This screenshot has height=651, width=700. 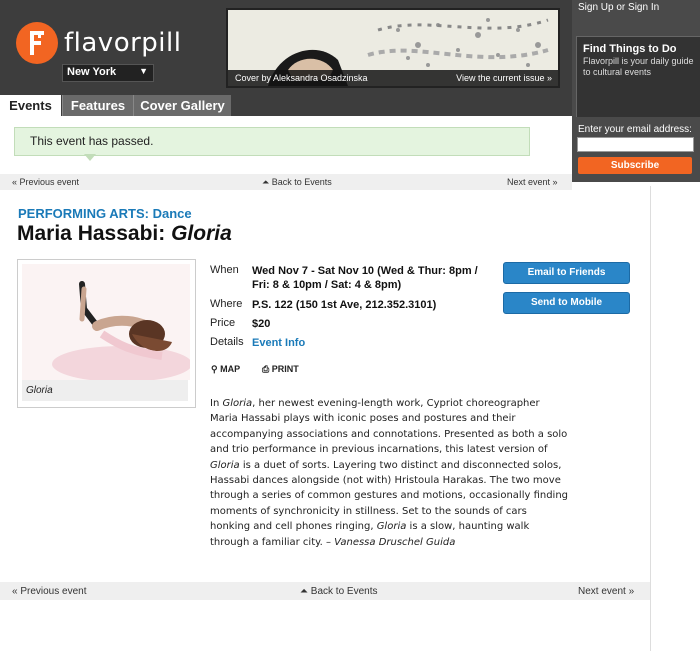 I want to click on price-label: Price, so click(x=223, y=323).